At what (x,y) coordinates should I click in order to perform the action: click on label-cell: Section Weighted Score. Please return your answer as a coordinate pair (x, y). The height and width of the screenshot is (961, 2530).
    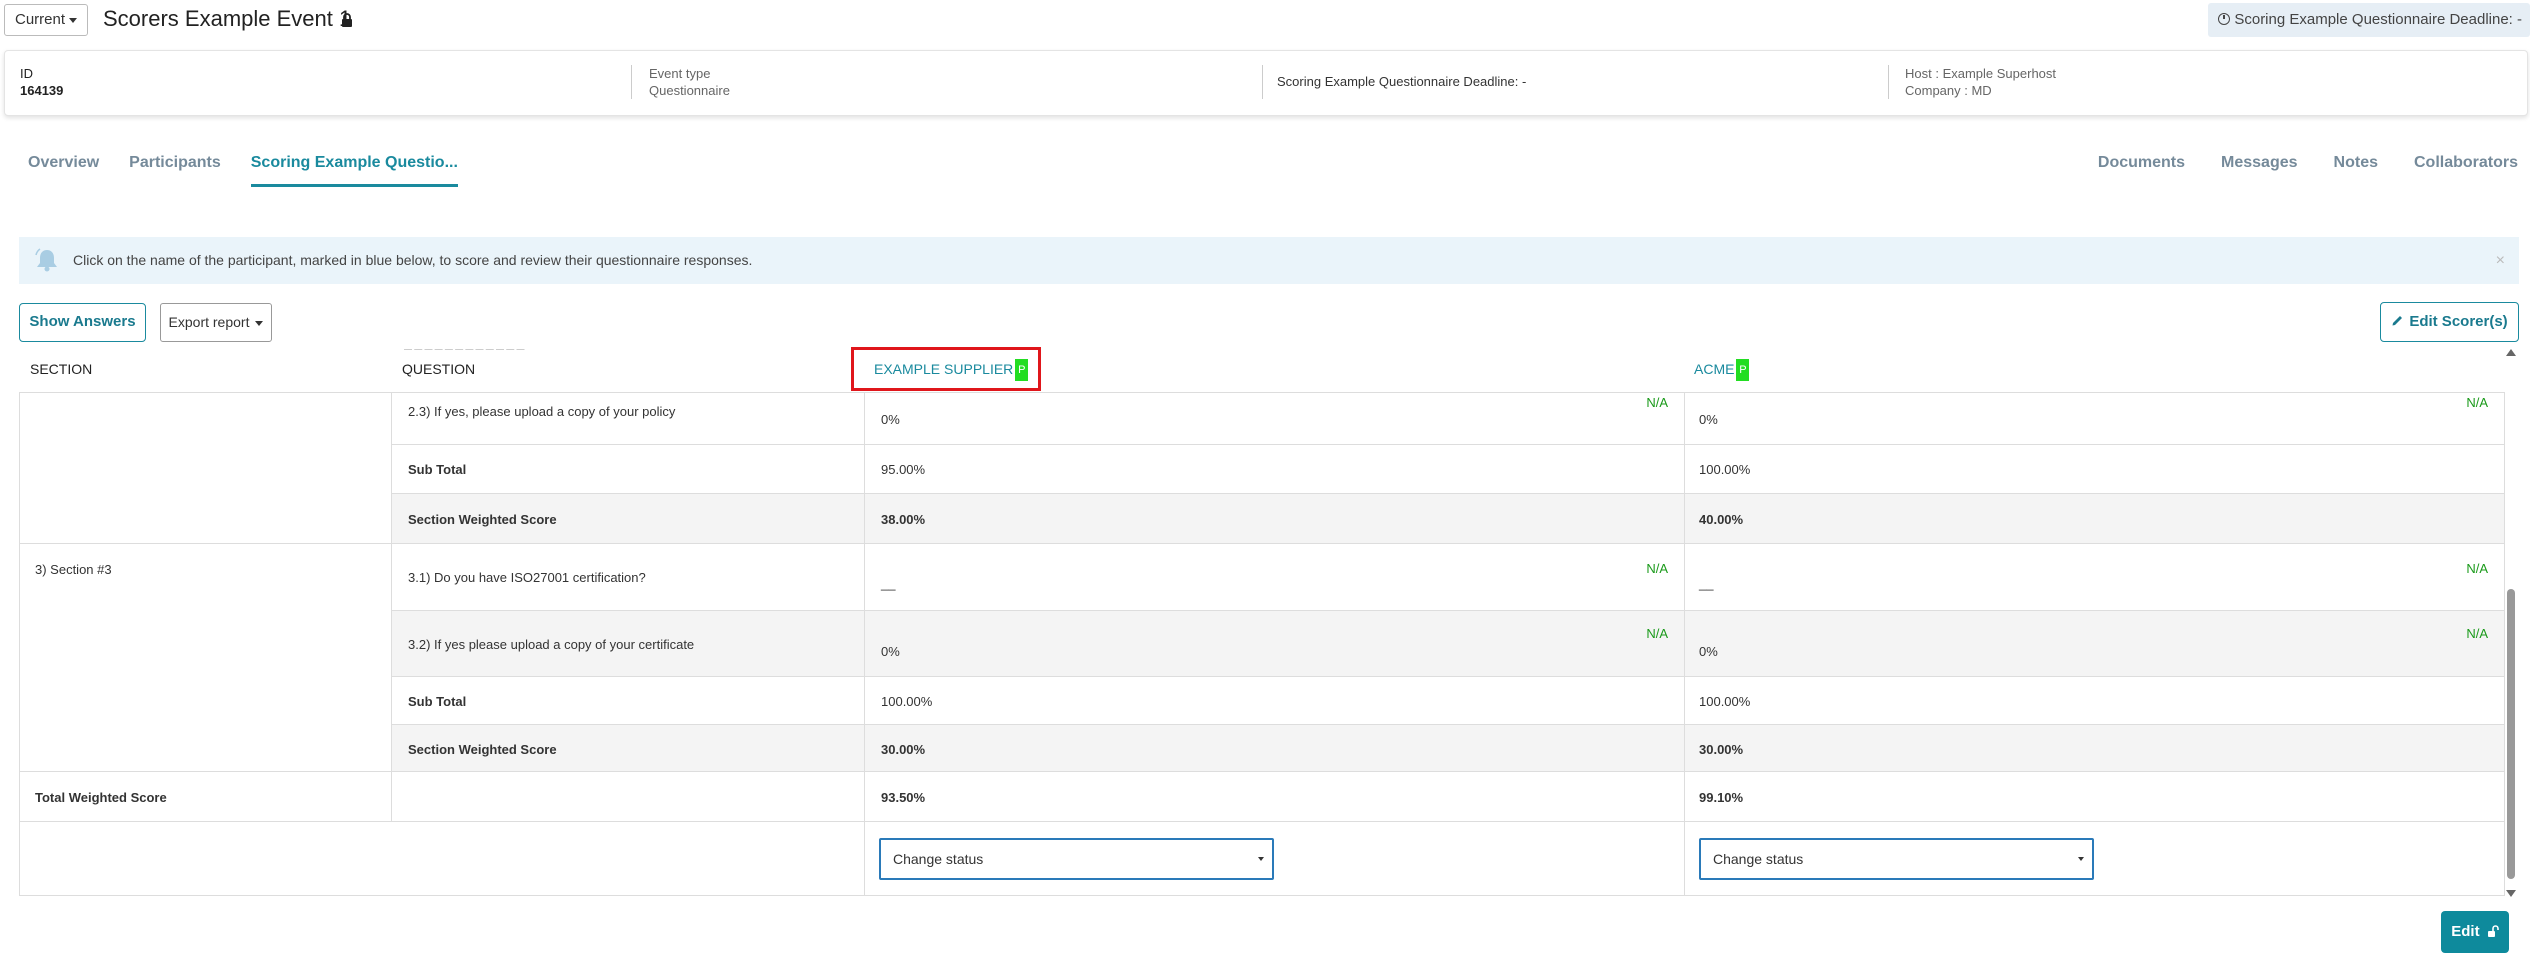
    Looking at the image, I should click on (627, 748).